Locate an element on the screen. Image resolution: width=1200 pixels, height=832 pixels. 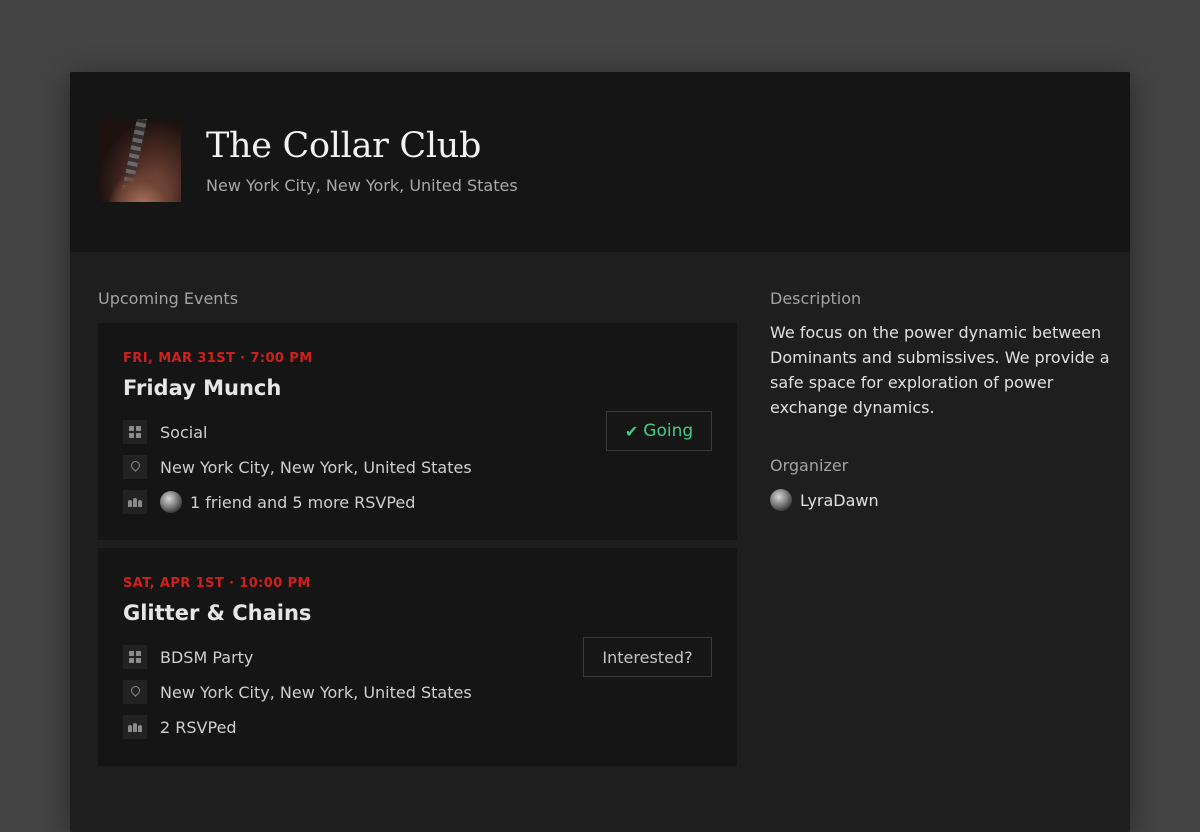
organizer-name: LyraDawn is located at coordinates (839, 500).